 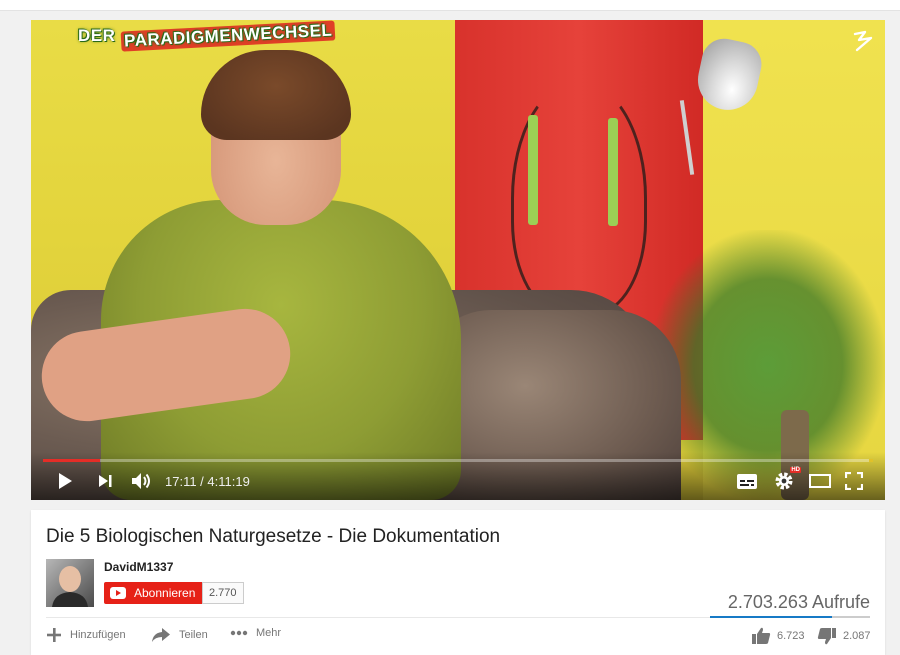 I want to click on fullscreen-icon, so click(x=854, y=481).